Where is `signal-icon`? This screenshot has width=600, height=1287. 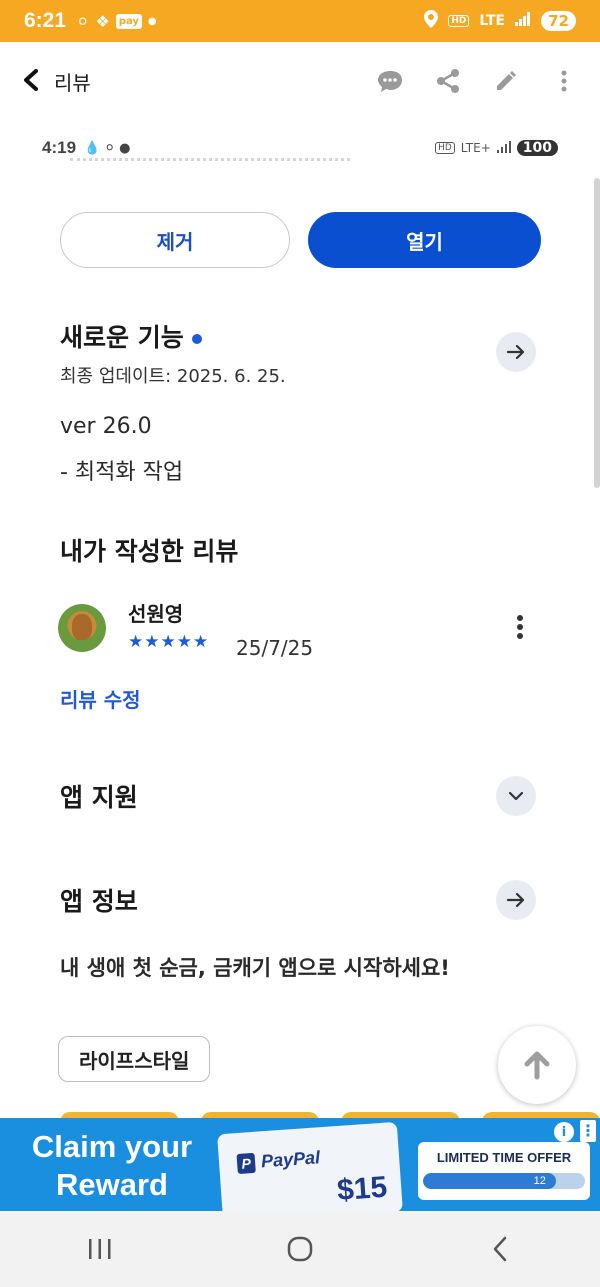 signal-icon is located at coordinates (523, 21).